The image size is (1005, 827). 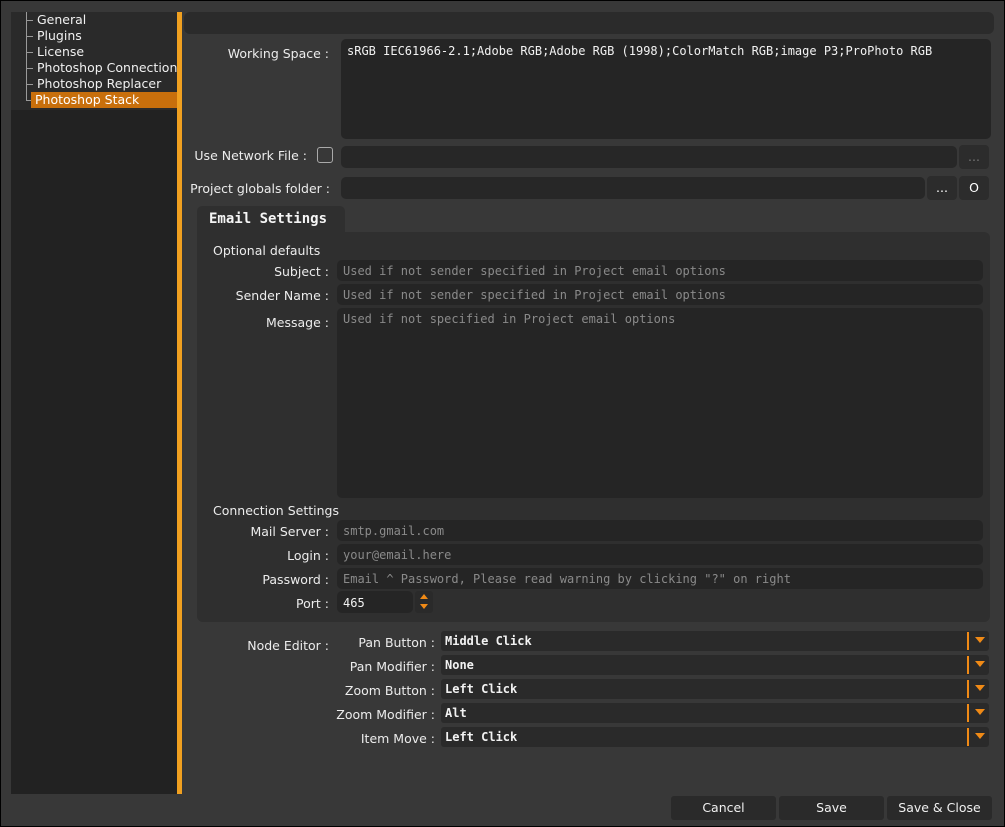 What do you see at coordinates (392, 666) in the screenshot?
I see `pan-modifier-label: Pan Modifier :` at bounding box center [392, 666].